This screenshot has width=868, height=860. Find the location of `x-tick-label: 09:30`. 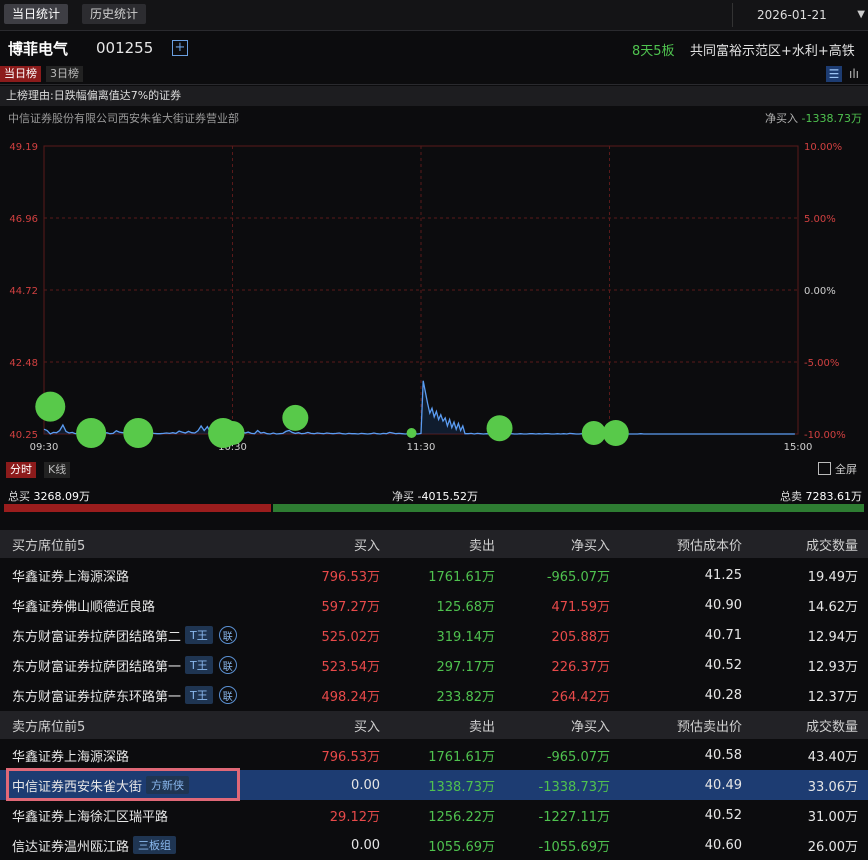

x-tick-label: 09:30 is located at coordinates (44, 447).